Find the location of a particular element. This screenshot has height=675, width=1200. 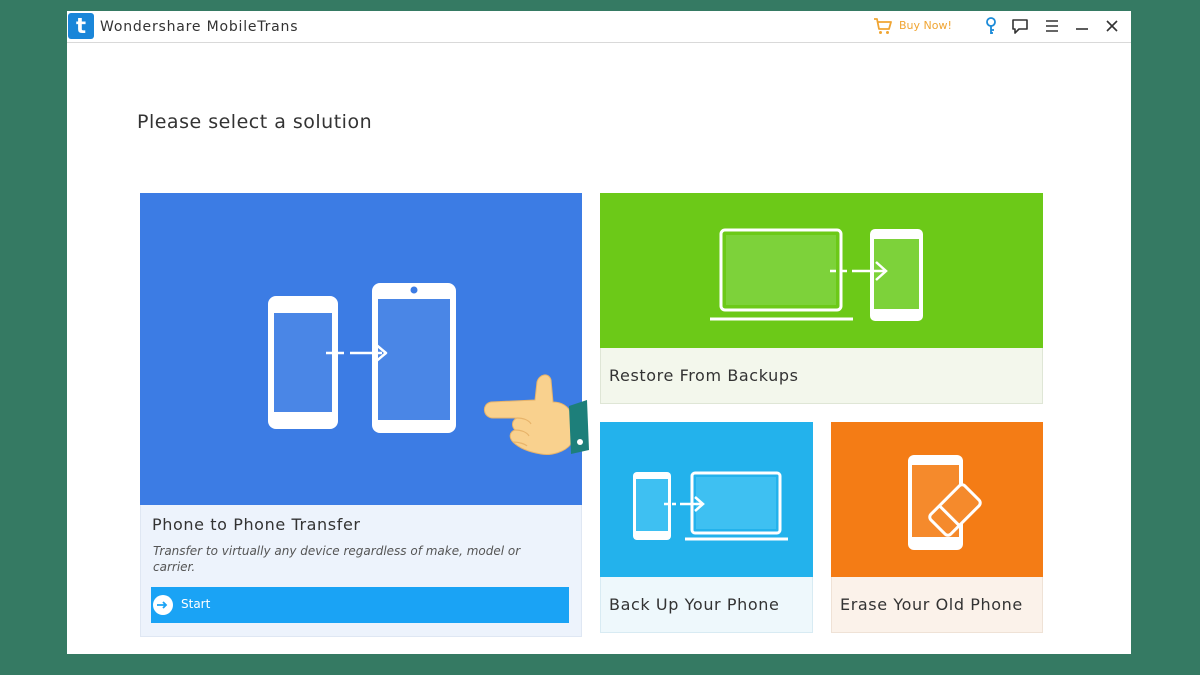

backup-phone-label: Back Up Your Phone is located at coordinates (694, 604).